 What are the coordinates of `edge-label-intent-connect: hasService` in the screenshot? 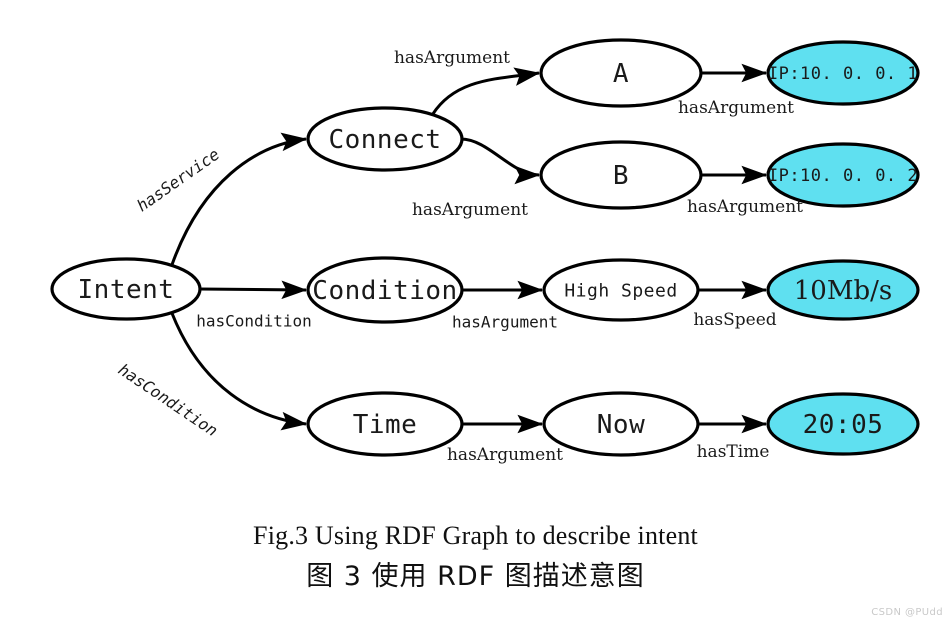 It's located at (178, 180).